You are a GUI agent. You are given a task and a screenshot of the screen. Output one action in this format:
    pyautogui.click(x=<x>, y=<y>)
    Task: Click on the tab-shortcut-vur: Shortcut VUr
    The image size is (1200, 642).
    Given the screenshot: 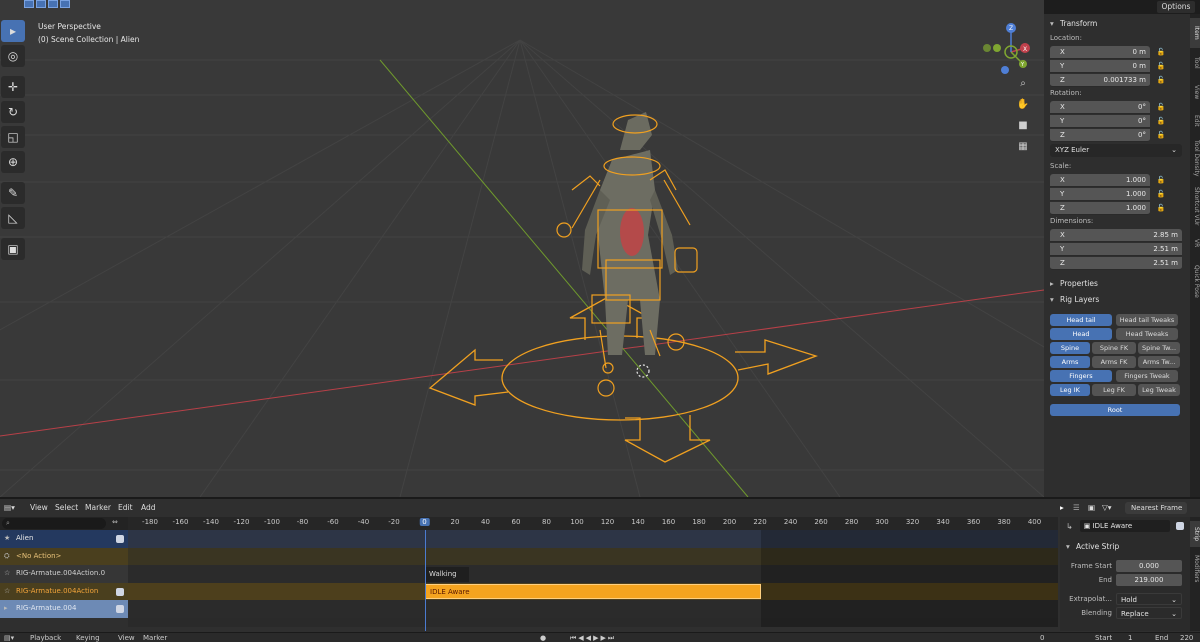 What is the action you would take?
    pyautogui.click(x=1195, y=206)
    